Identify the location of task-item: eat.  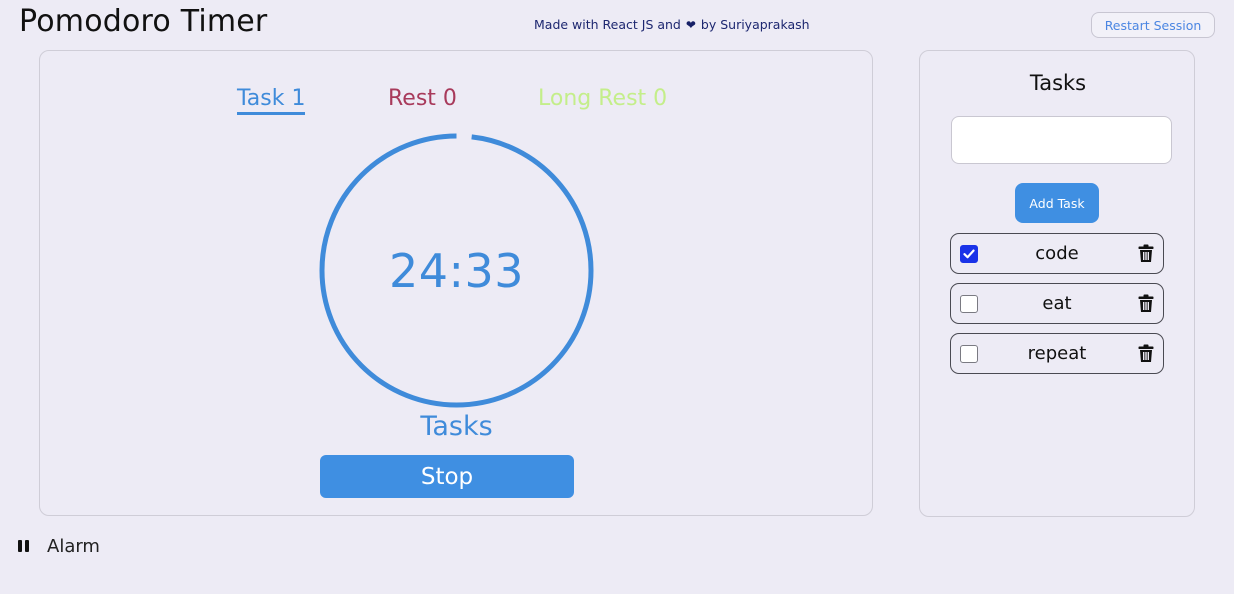
(1057, 303).